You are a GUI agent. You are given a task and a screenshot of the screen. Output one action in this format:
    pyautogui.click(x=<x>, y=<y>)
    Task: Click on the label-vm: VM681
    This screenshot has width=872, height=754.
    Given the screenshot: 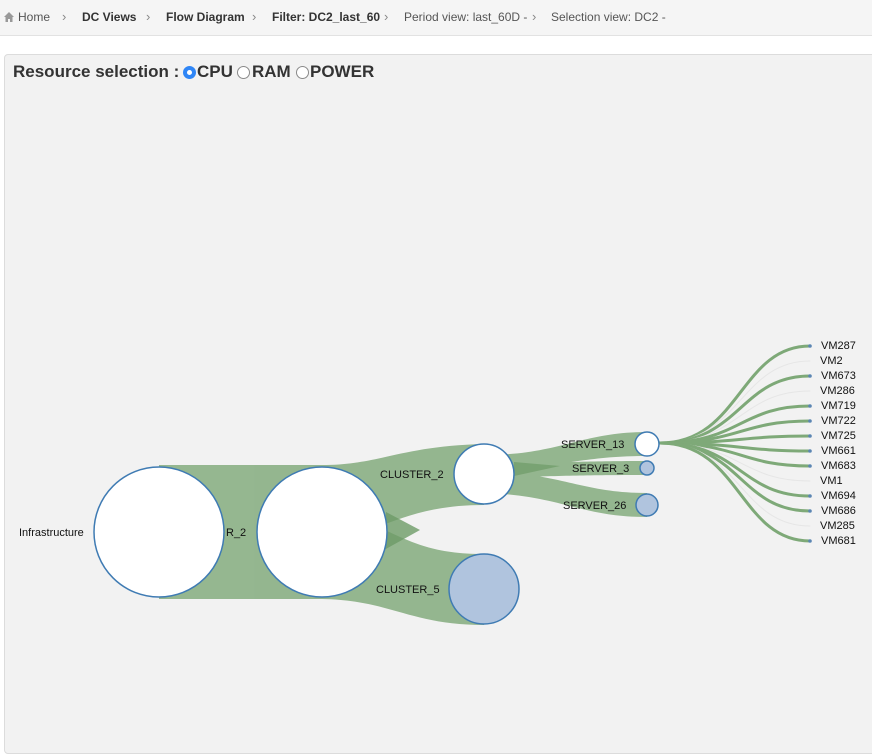 What is the action you would take?
    pyautogui.click(x=838, y=541)
    